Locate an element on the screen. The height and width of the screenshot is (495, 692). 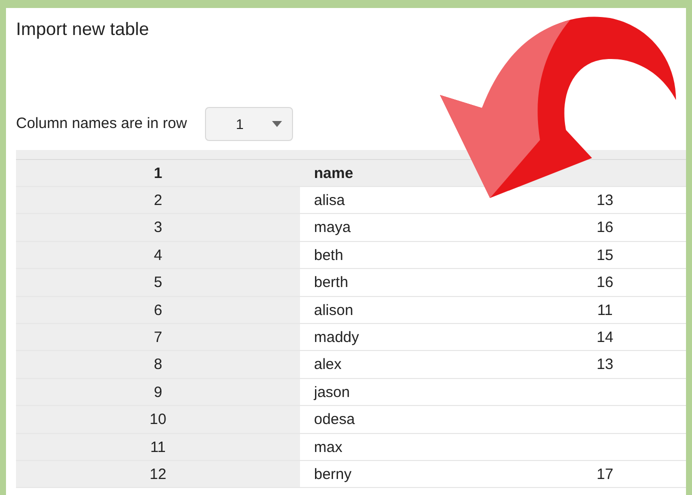
row-number-cell: 9 is located at coordinates (158, 392).